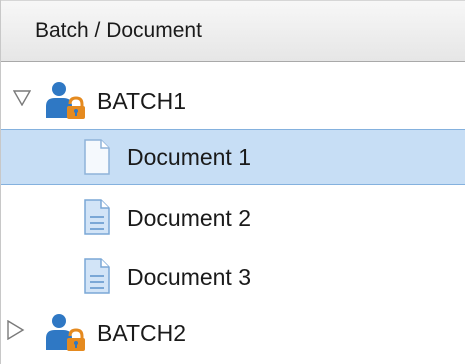 The width and height of the screenshot is (465, 364). What do you see at coordinates (118, 30) in the screenshot?
I see `column-header-label: Batch / Document` at bounding box center [118, 30].